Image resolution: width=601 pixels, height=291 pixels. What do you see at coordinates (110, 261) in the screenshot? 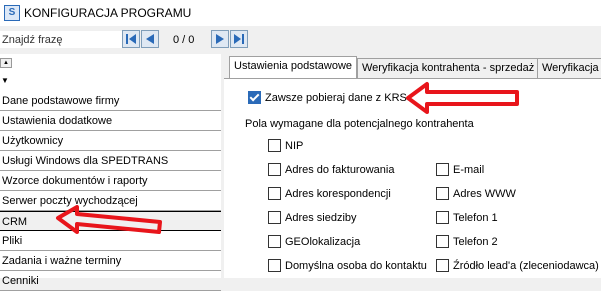
I see `sidebar-item-zadania: Zadania i ważne terminy` at bounding box center [110, 261].